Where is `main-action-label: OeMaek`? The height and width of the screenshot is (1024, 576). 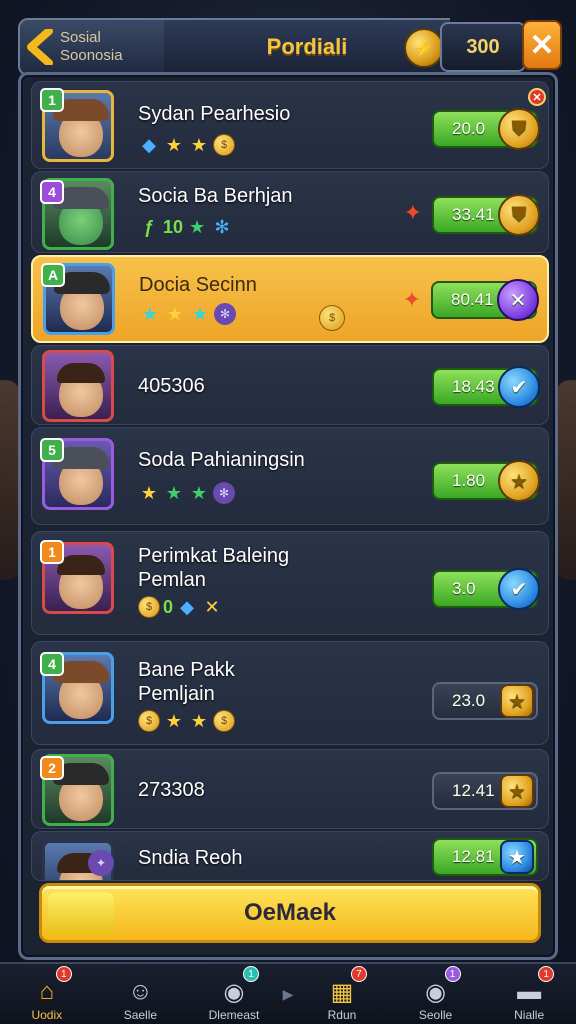 main-action-label: OeMaek is located at coordinates (290, 912).